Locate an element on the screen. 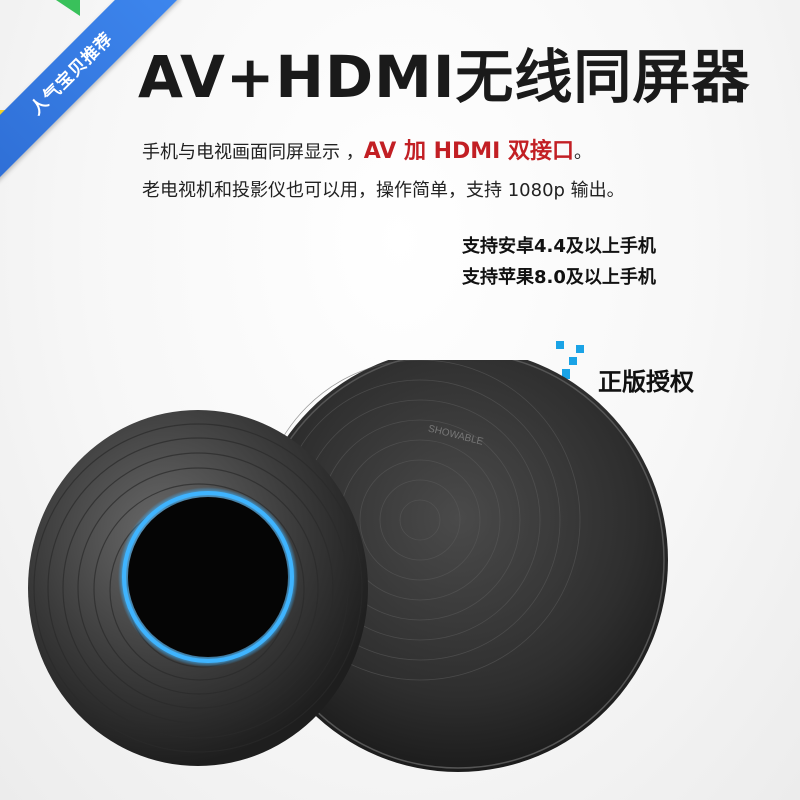 The height and width of the screenshot is (800, 800). support-android: 支持安卓4.4及以上手机 is located at coordinates (559, 246).